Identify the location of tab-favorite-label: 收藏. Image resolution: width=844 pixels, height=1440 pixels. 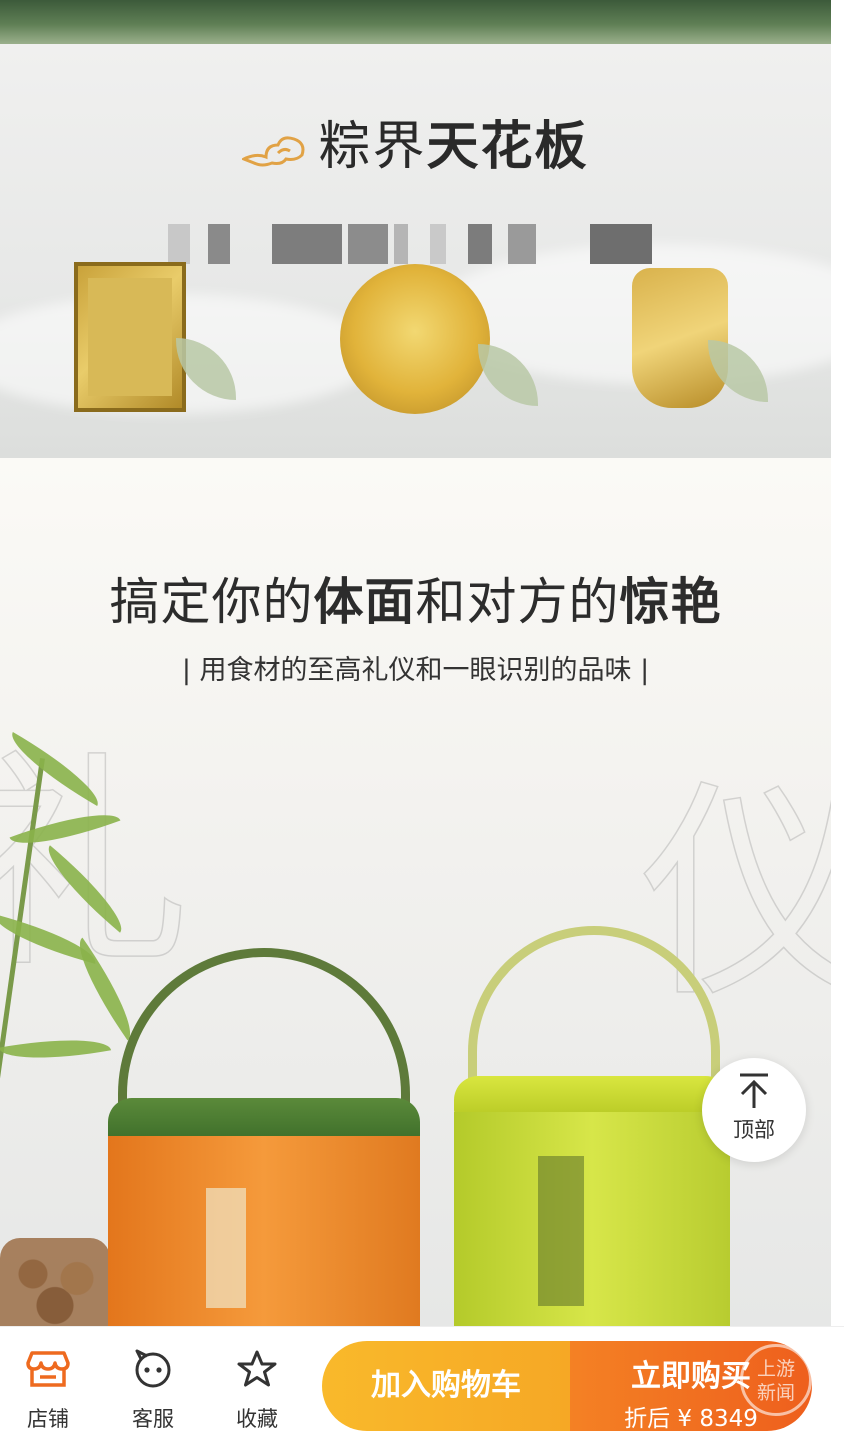
(257, 1419).